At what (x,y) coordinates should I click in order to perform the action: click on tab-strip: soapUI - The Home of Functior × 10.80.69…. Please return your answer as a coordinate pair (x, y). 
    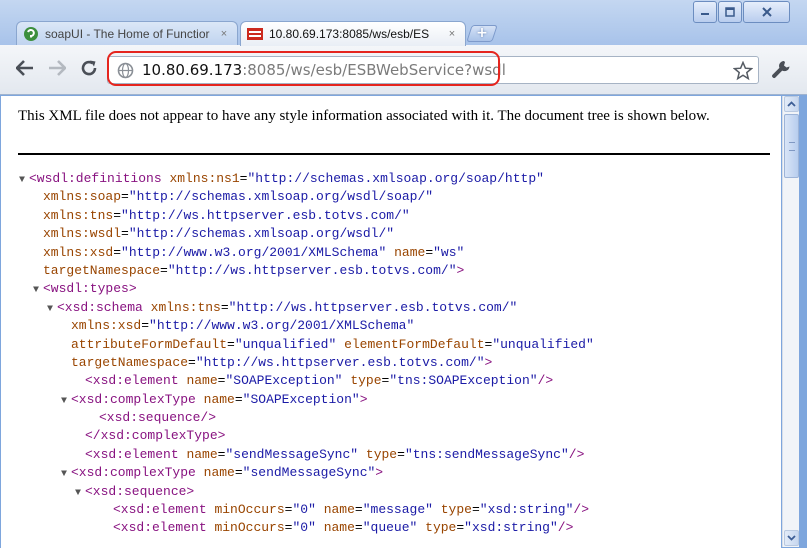
    Looking at the image, I should click on (403, 23).